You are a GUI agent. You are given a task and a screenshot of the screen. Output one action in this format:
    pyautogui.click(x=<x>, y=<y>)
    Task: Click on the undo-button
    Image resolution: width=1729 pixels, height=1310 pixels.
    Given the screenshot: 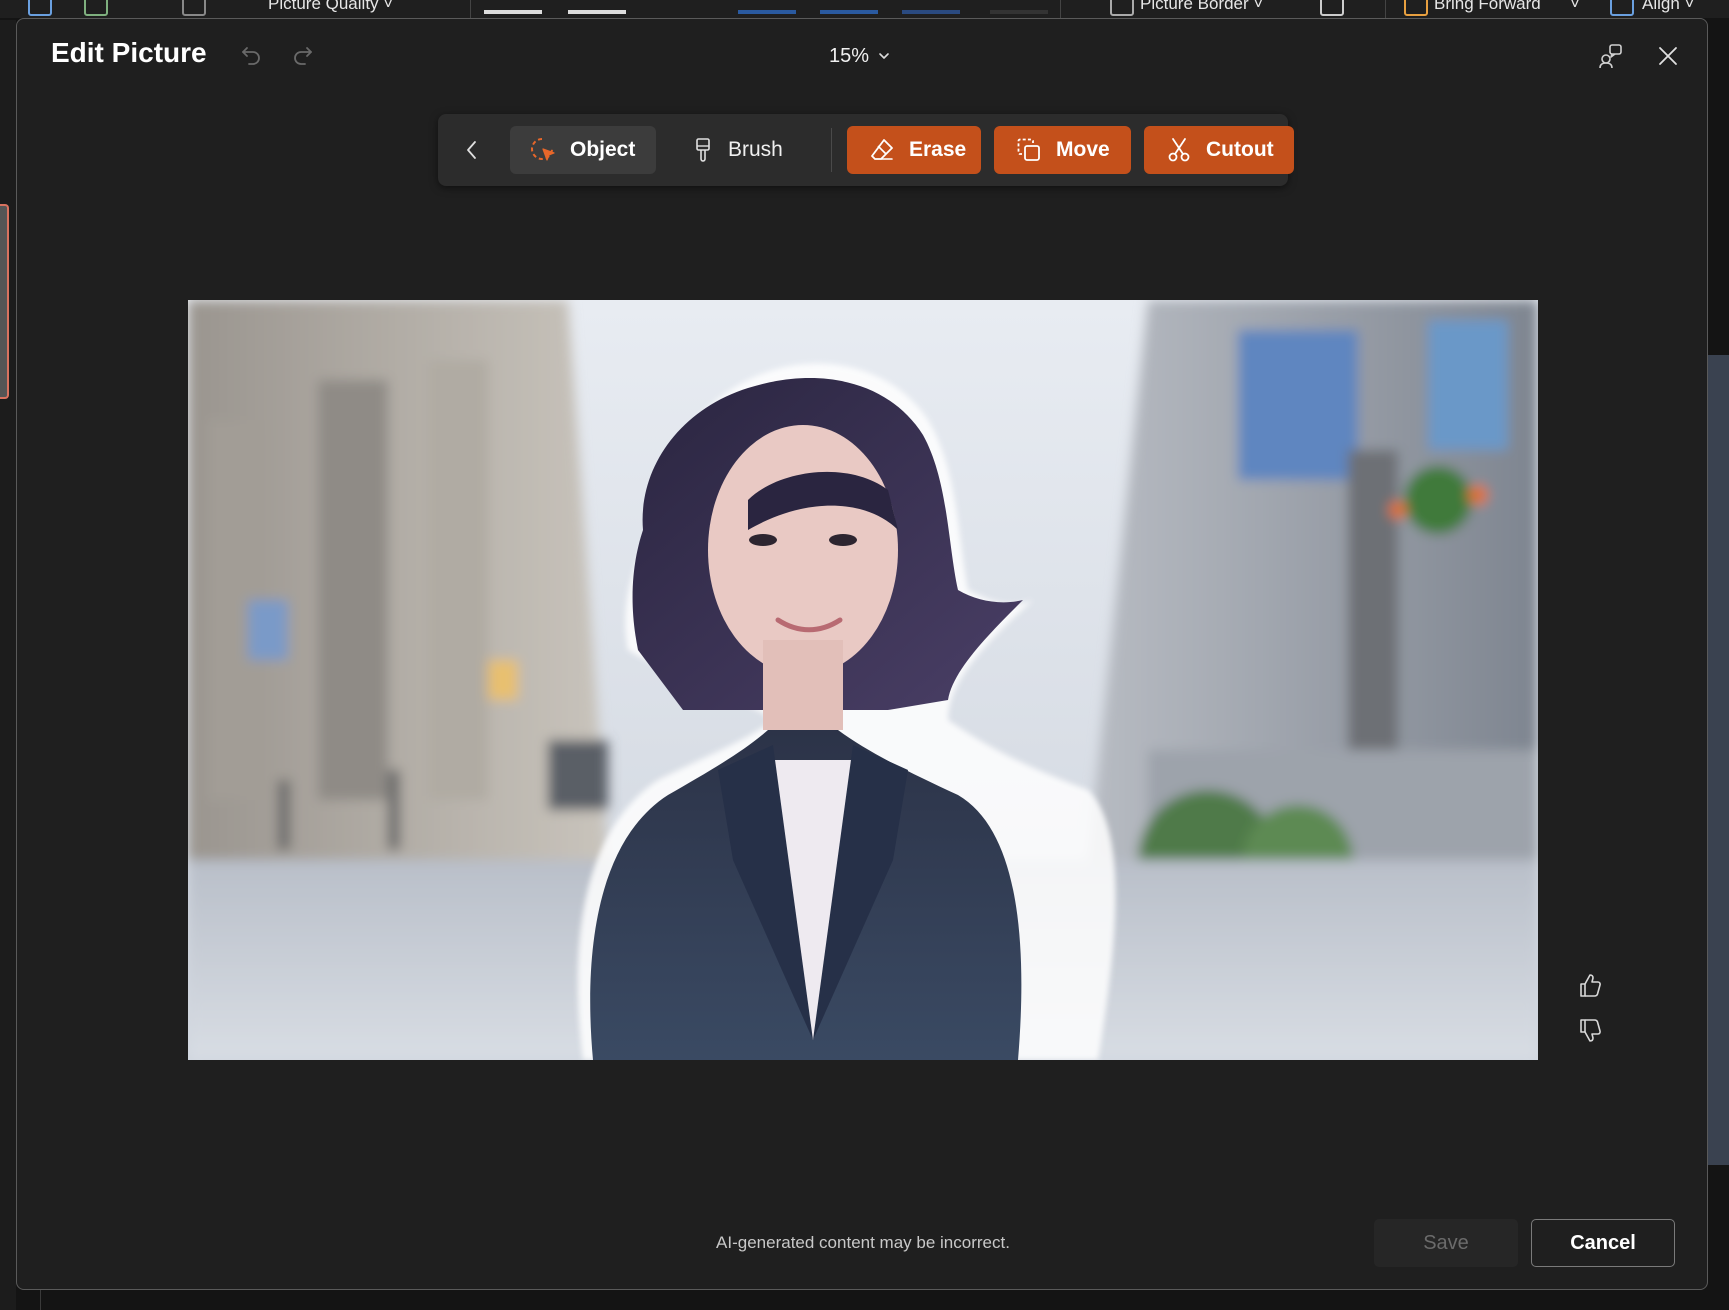 What is the action you would take?
    pyautogui.click(x=251, y=55)
    